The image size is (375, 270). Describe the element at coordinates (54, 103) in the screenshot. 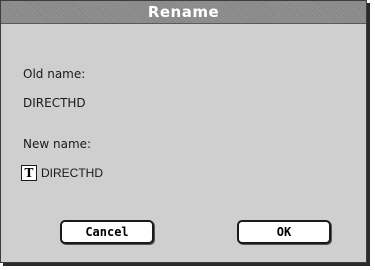

I see `old-name-value: DIRECTHD` at that location.